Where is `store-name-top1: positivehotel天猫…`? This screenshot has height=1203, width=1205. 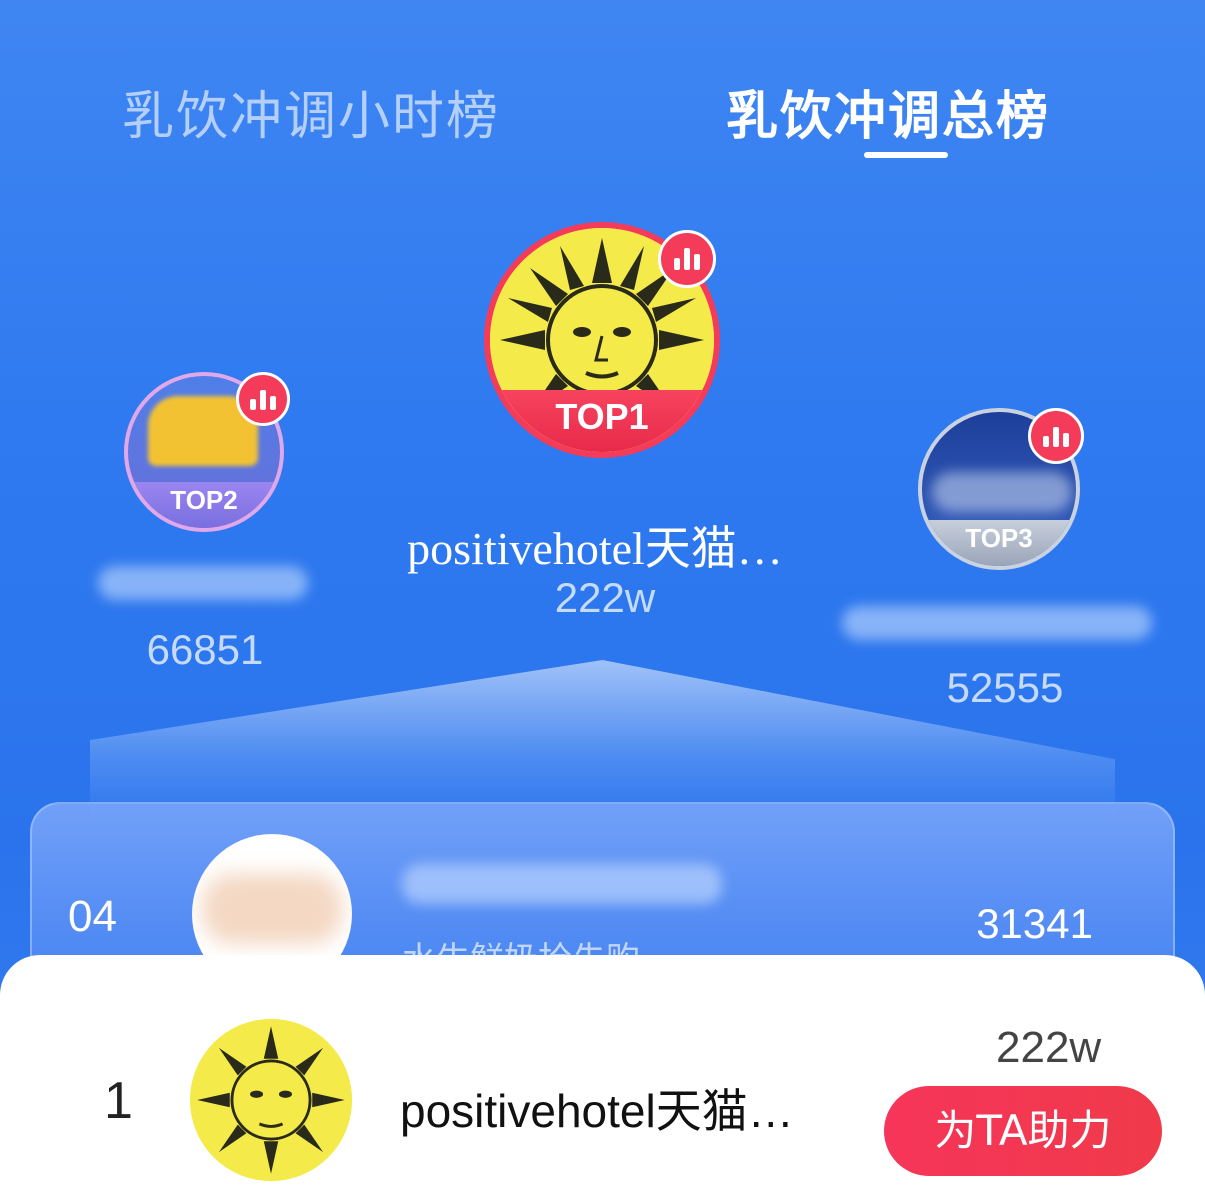 store-name-top1: positivehotel天猫… is located at coordinates (595, 548).